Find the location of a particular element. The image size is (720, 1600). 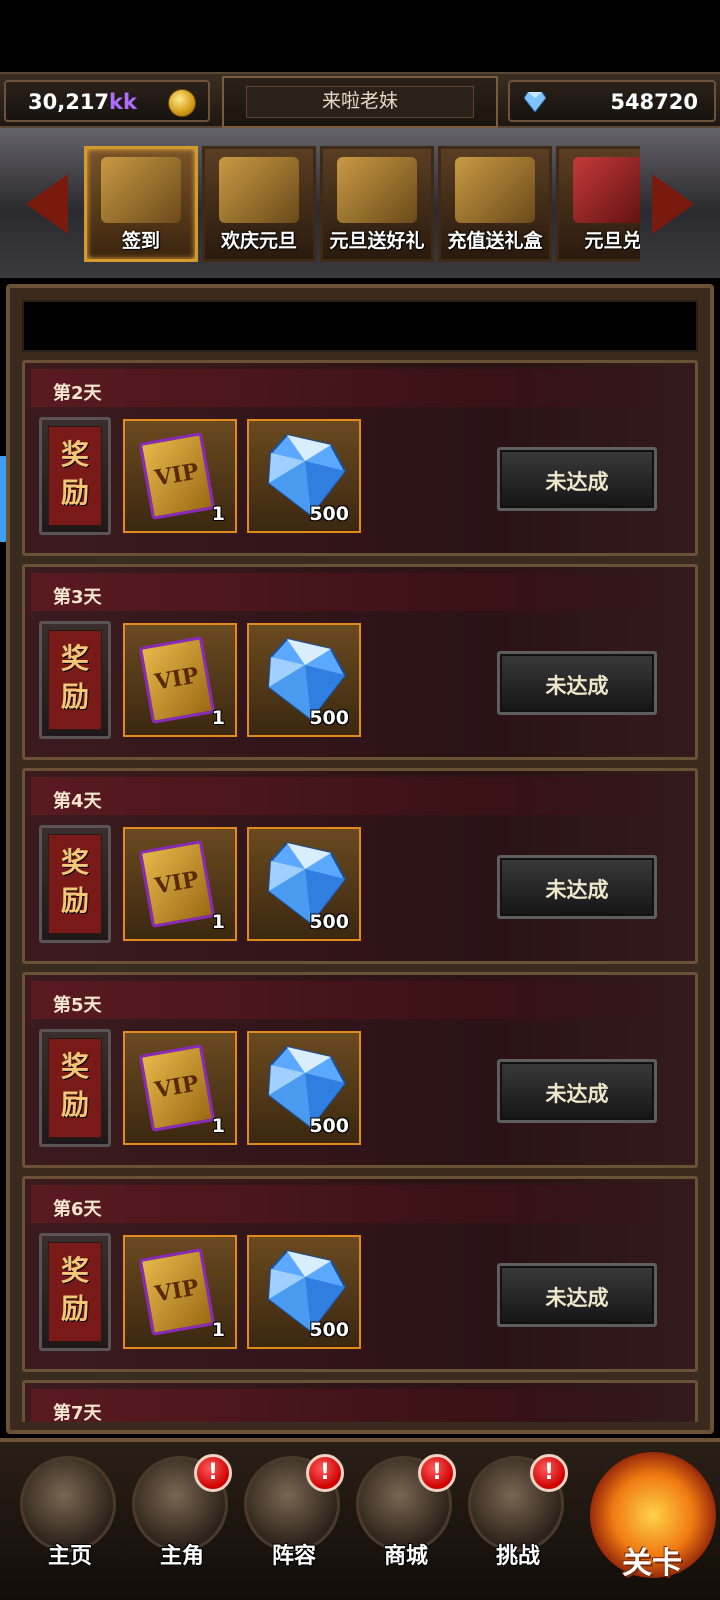

tab-new-year-exchange: 元旦兑 is located at coordinates (598, 204).